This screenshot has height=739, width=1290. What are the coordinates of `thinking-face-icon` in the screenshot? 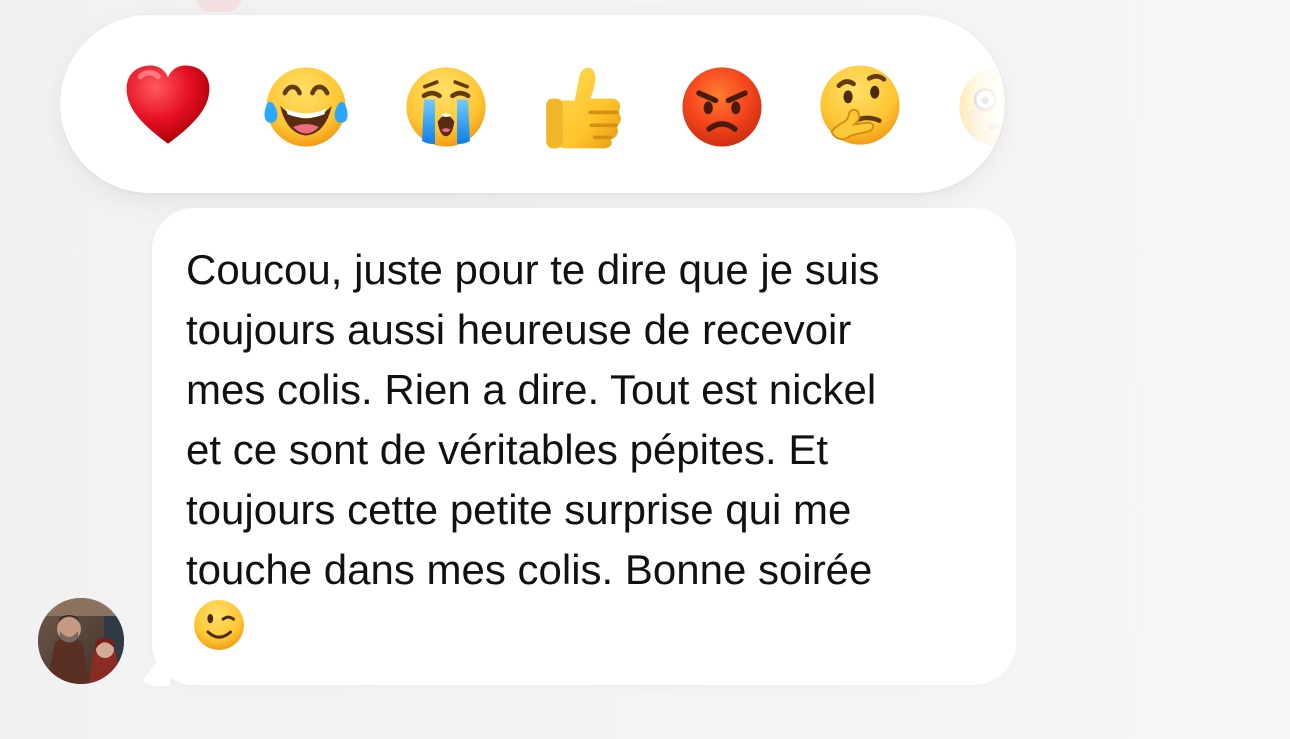 It's located at (860, 106).